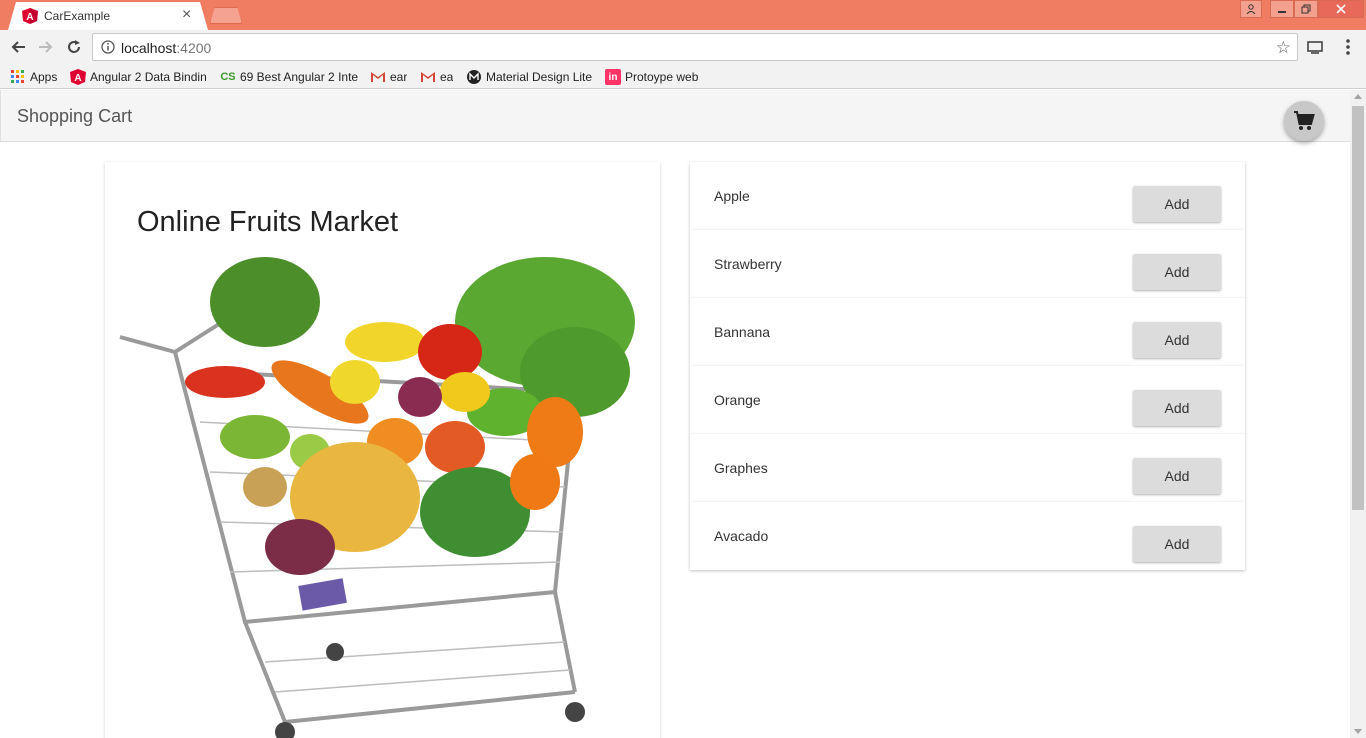 Image resolution: width=1366 pixels, height=738 pixels. What do you see at coordinates (436, 77) in the screenshot?
I see `bookmark-gmail-ea: ea` at bounding box center [436, 77].